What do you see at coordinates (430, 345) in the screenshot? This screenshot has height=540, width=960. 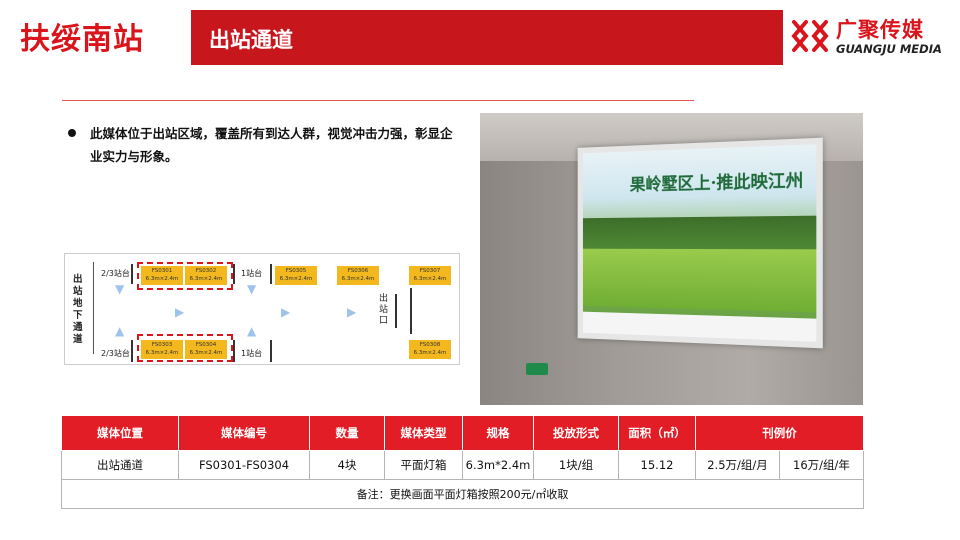 I see `ad-box-code: FS0308` at bounding box center [430, 345].